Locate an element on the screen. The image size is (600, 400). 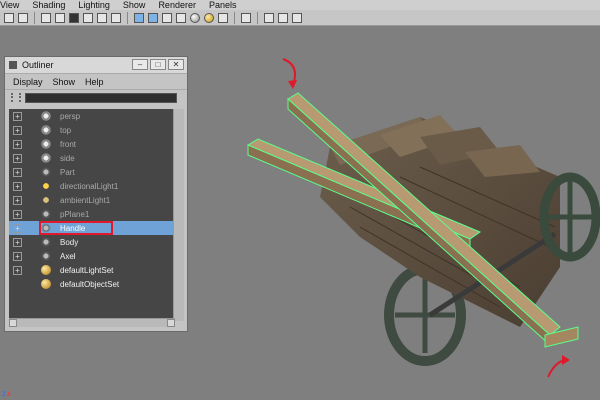
outliner-item-ambientlight1: + ambientLight1 is located at coordinates (92, 200).